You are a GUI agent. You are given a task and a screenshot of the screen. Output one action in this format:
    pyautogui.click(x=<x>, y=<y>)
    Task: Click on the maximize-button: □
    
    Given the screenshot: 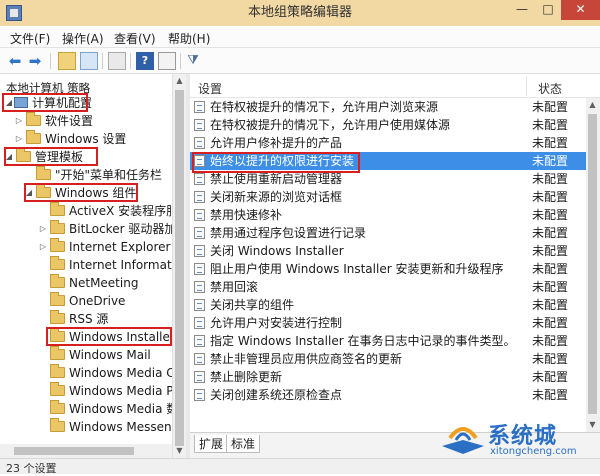 What is the action you would take?
    pyautogui.click(x=548, y=10)
    